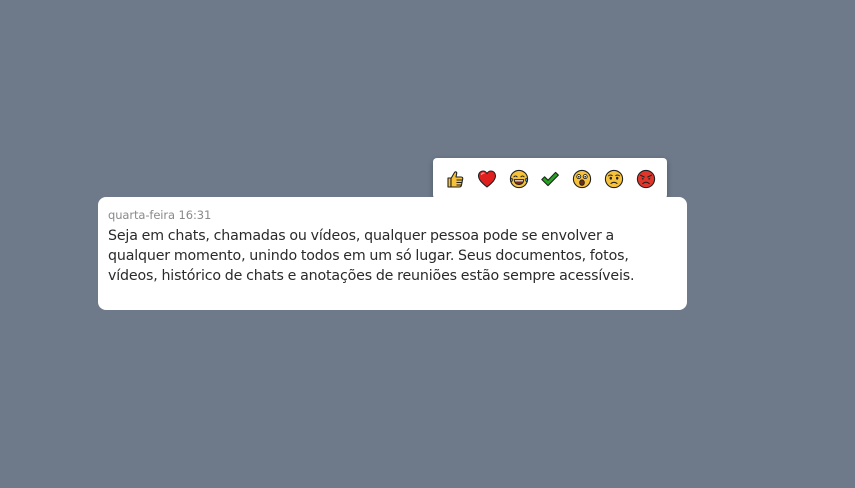 The height and width of the screenshot is (488, 855). I want to click on reaction-heart-button, so click(487, 179).